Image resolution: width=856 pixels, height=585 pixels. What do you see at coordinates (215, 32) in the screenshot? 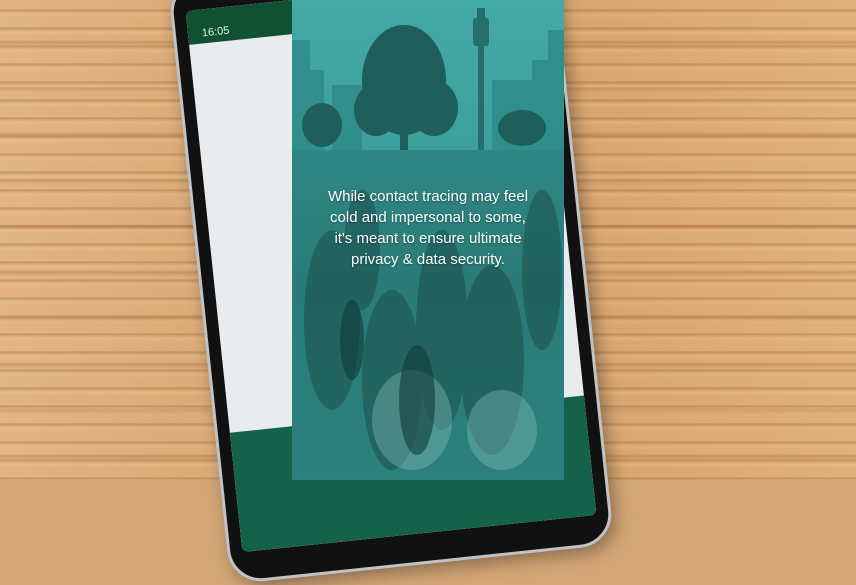
I see `phone-clock: 16:05` at bounding box center [215, 32].